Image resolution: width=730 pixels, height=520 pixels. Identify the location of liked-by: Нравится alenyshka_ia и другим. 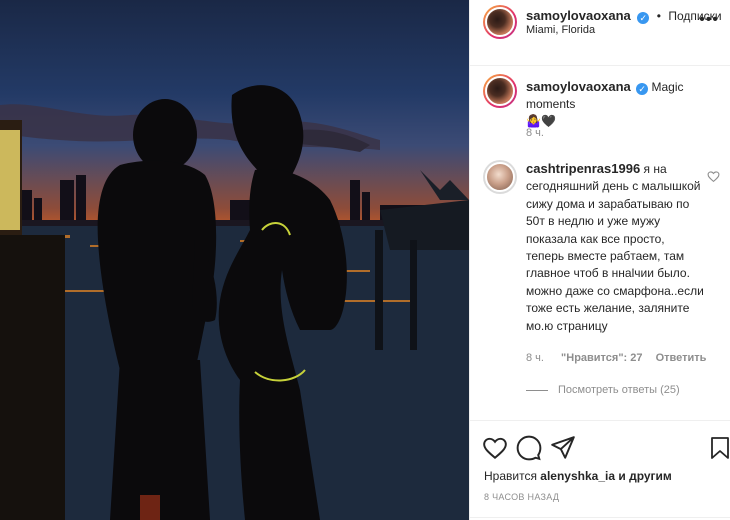
(578, 476).